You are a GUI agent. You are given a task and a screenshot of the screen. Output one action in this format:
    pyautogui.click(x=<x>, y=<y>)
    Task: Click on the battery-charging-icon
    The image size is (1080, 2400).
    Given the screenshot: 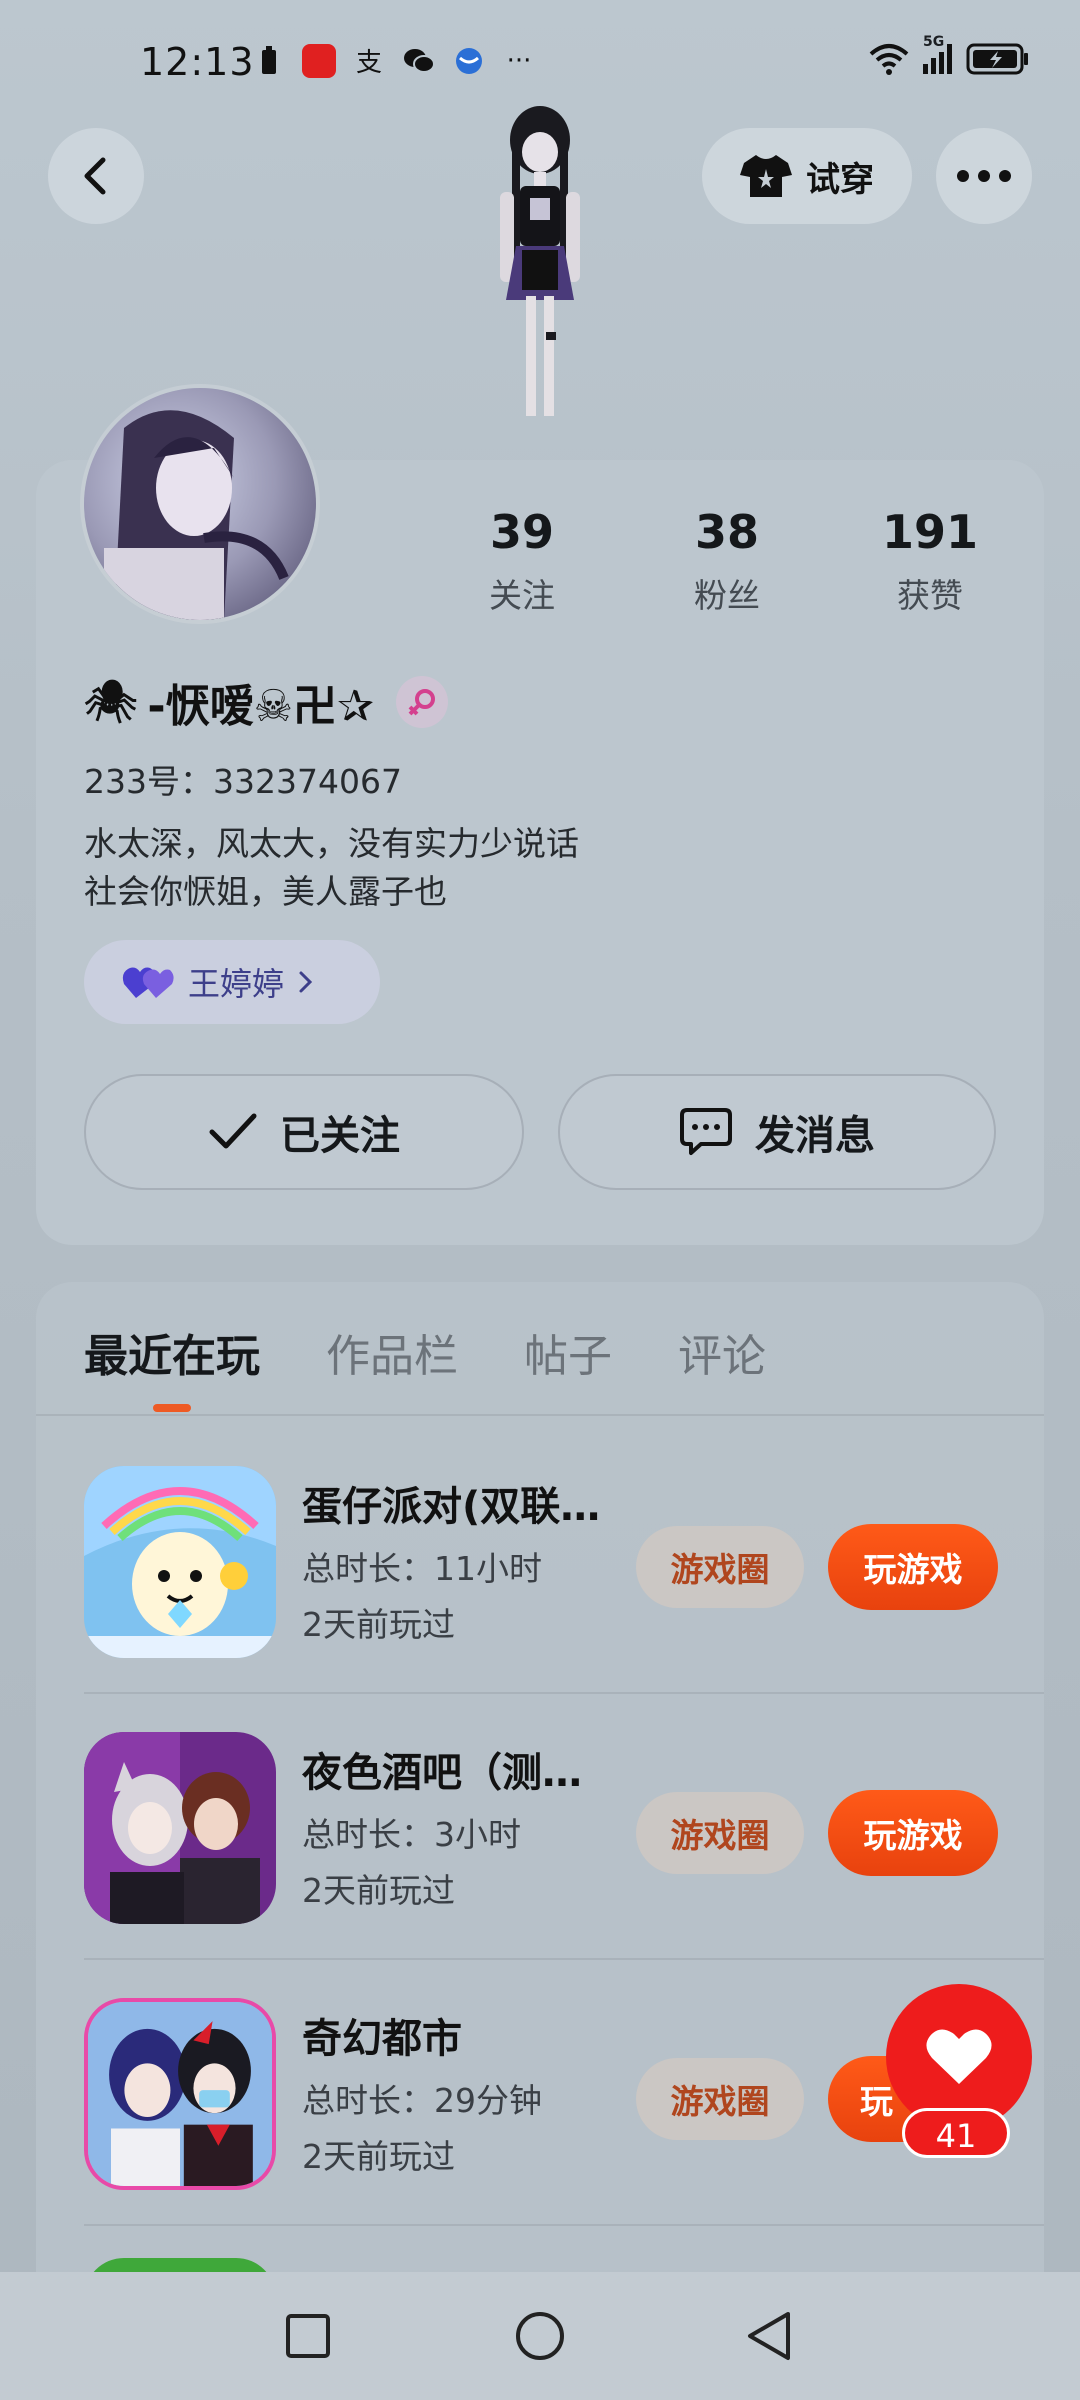 What is the action you would take?
    pyautogui.click(x=997, y=59)
    